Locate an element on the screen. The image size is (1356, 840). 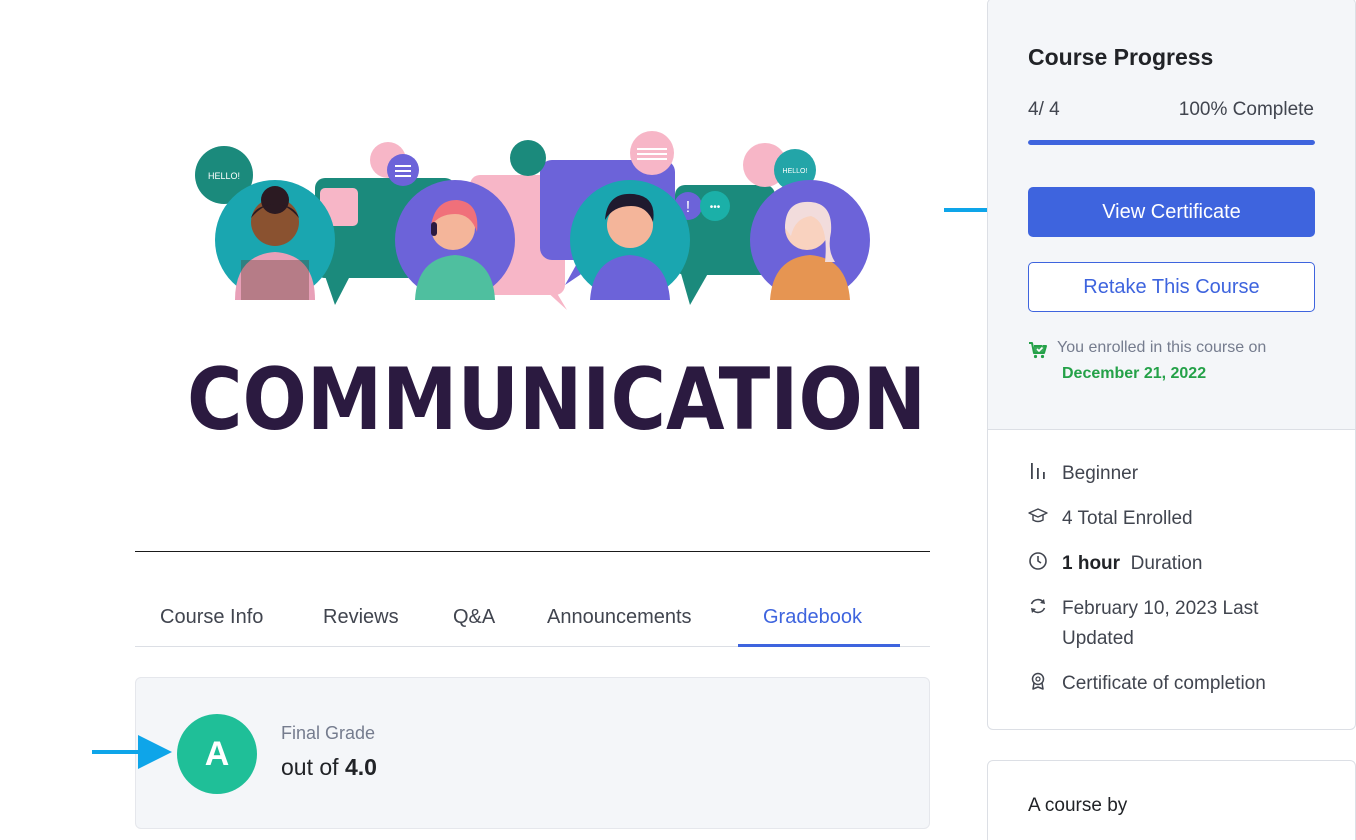
exclaim-text: ! is located at coordinates (688, 207).